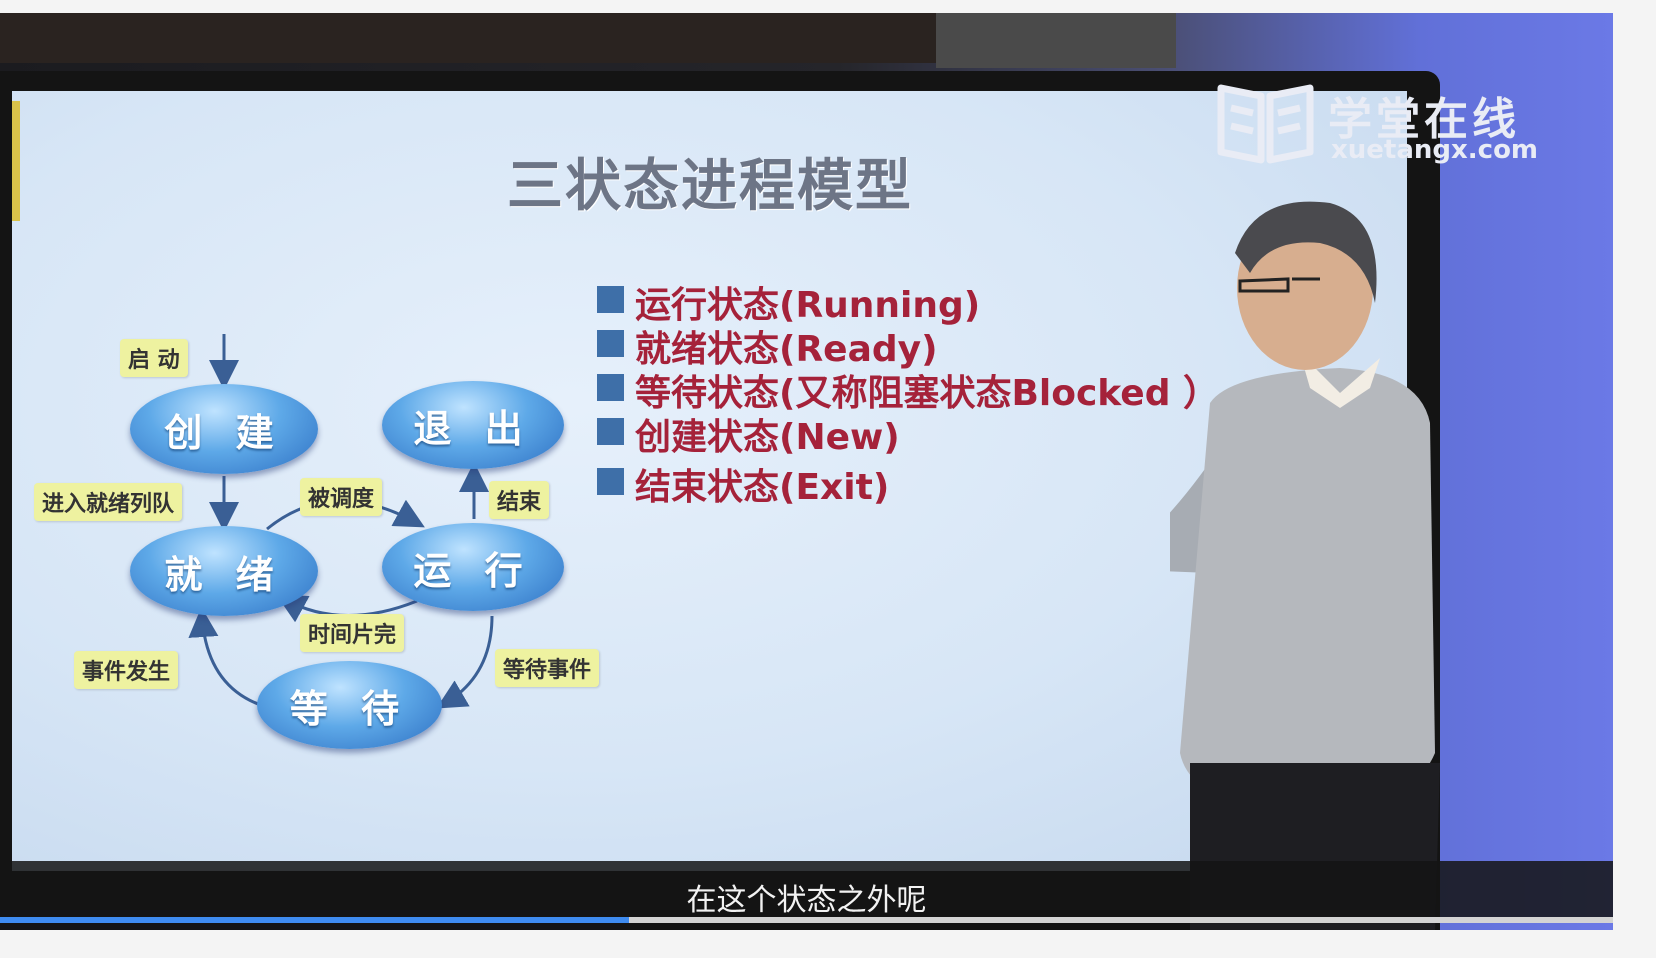 This screenshot has width=1656, height=958. Describe the element at coordinates (341, 497) in the screenshot. I see `label-scheduled: 被调度` at that location.